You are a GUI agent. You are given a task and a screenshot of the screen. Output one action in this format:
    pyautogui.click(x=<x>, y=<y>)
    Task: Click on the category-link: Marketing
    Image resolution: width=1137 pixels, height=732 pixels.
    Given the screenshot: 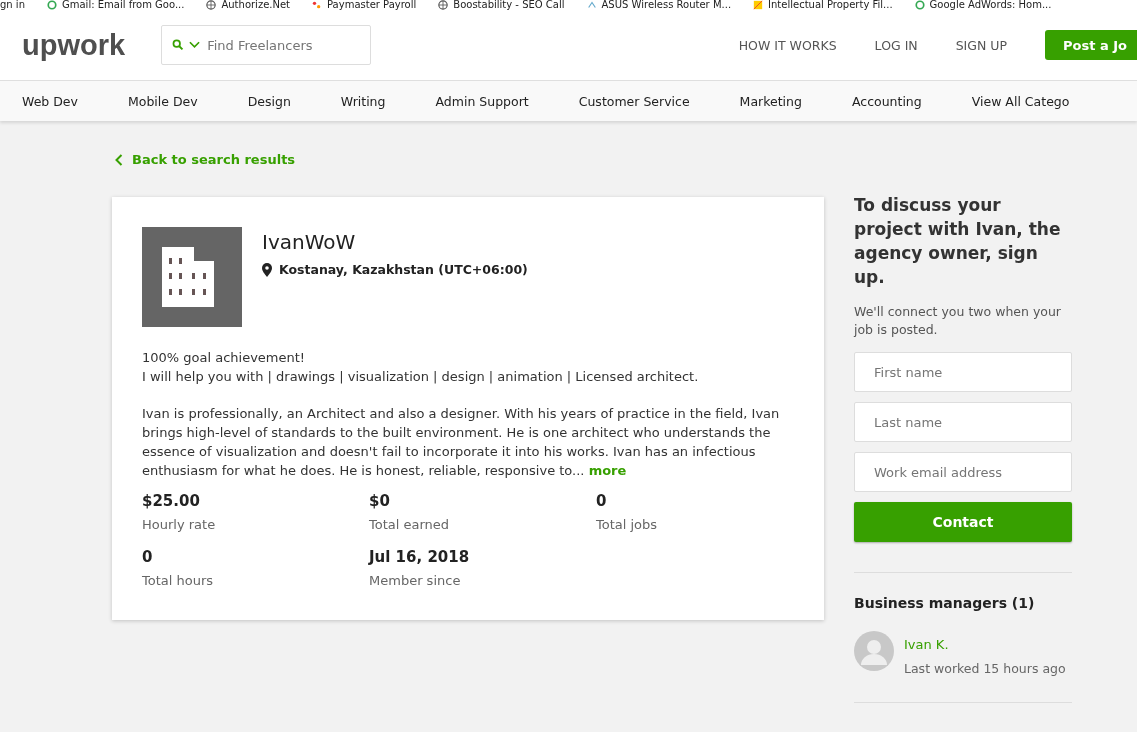 What is the action you would take?
    pyautogui.click(x=770, y=101)
    